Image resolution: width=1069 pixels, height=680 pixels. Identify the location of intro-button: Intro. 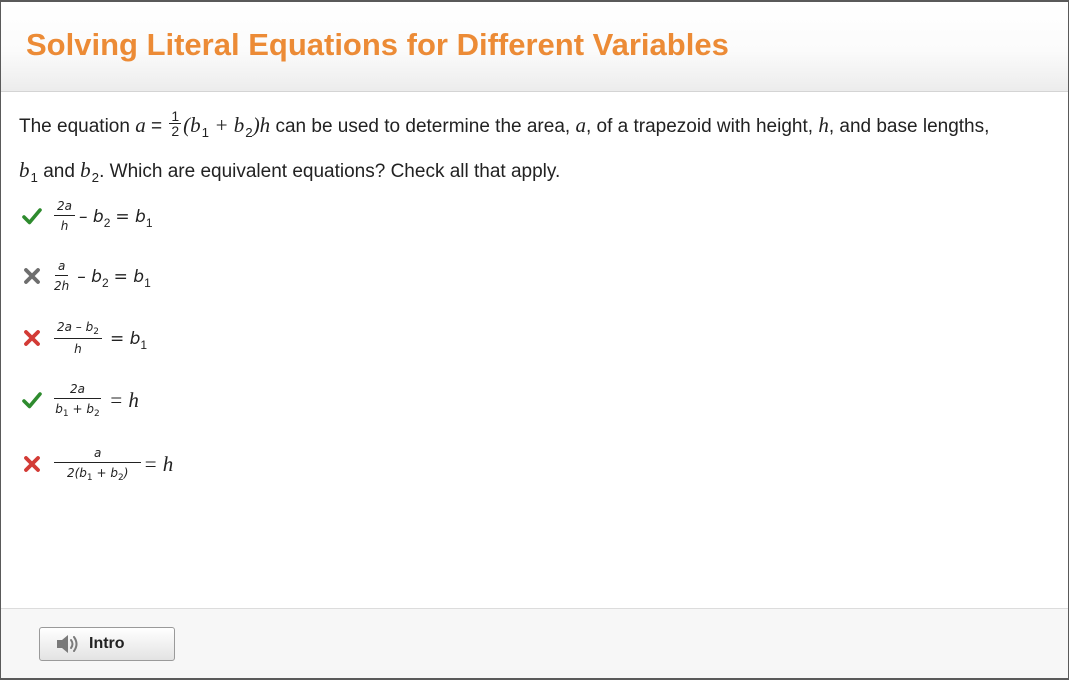
(107, 644).